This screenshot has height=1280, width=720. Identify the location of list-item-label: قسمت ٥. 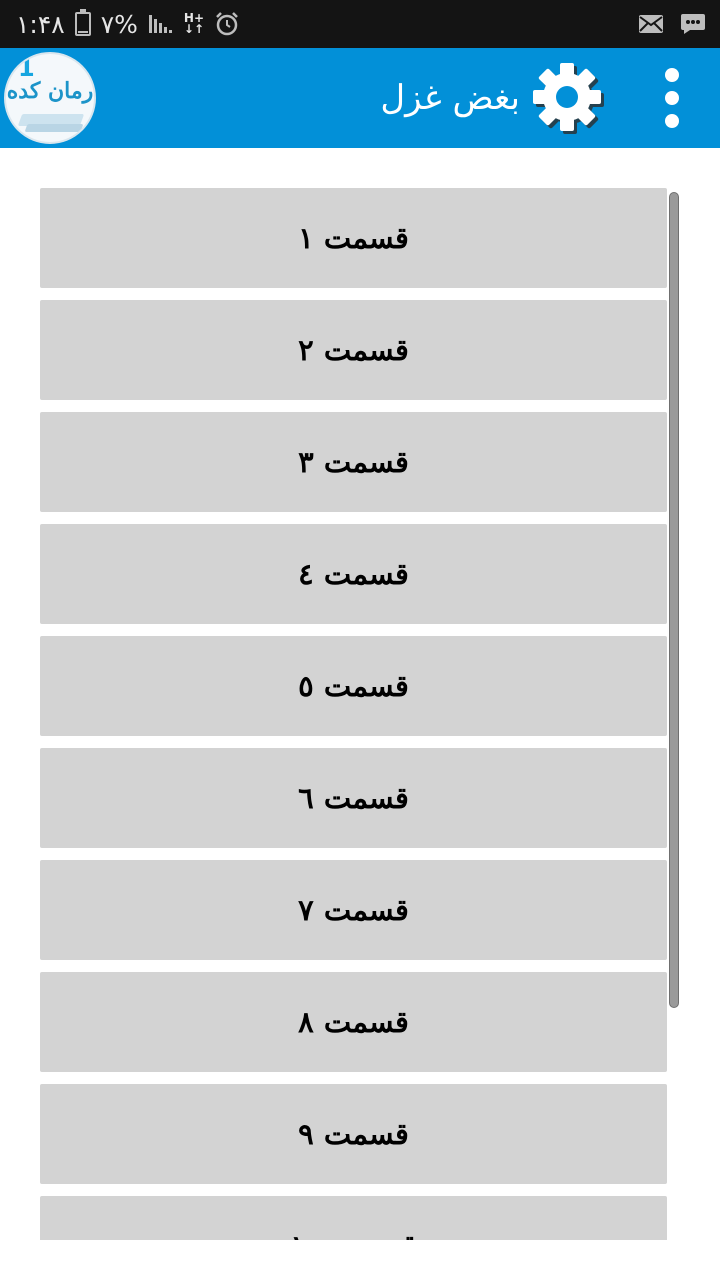
(353, 686).